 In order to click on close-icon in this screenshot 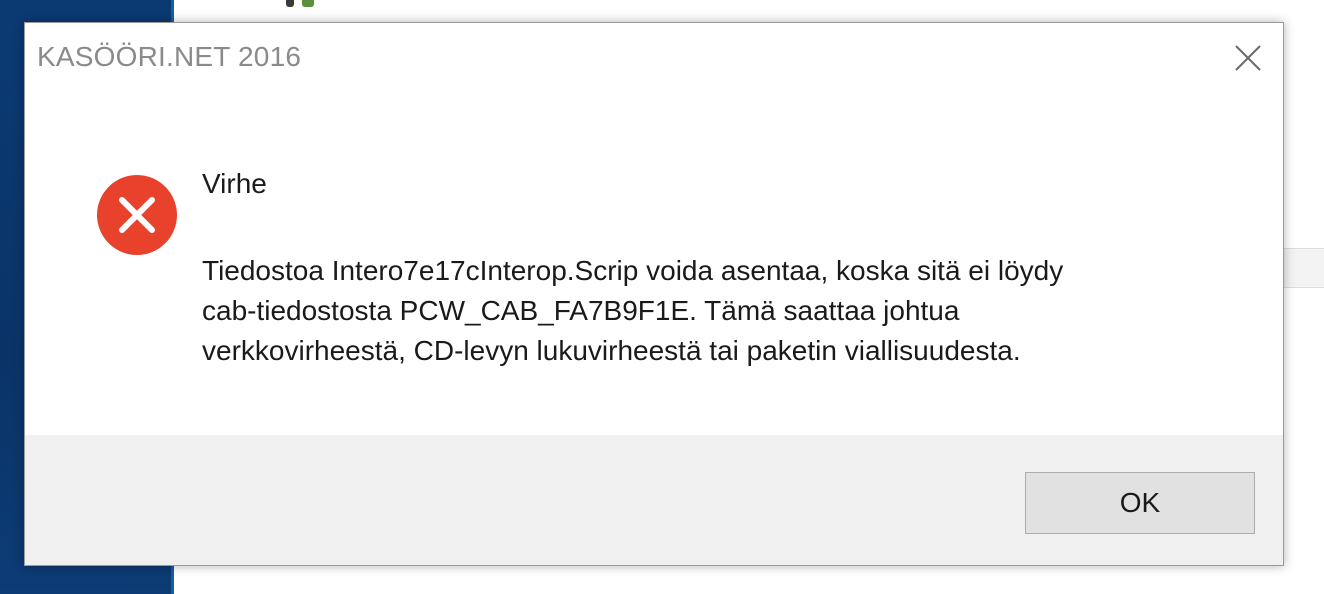, I will do `click(1248, 58)`.